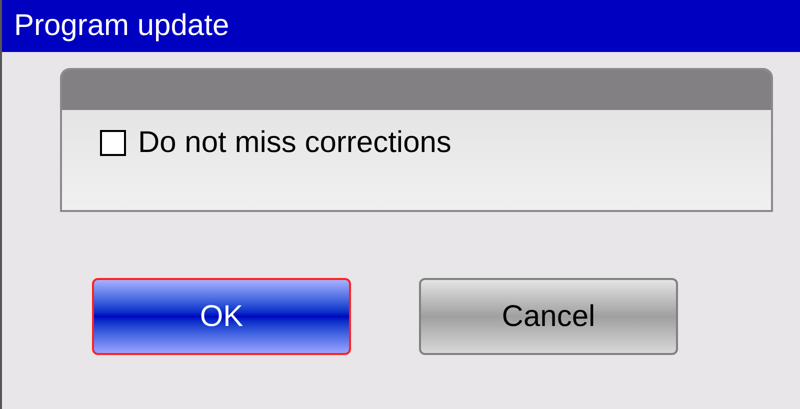 The width and height of the screenshot is (800, 409). What do you see at coordinates (113, 143) in the screenshot?
I see `checkbox` at bounding box center [113, 143].